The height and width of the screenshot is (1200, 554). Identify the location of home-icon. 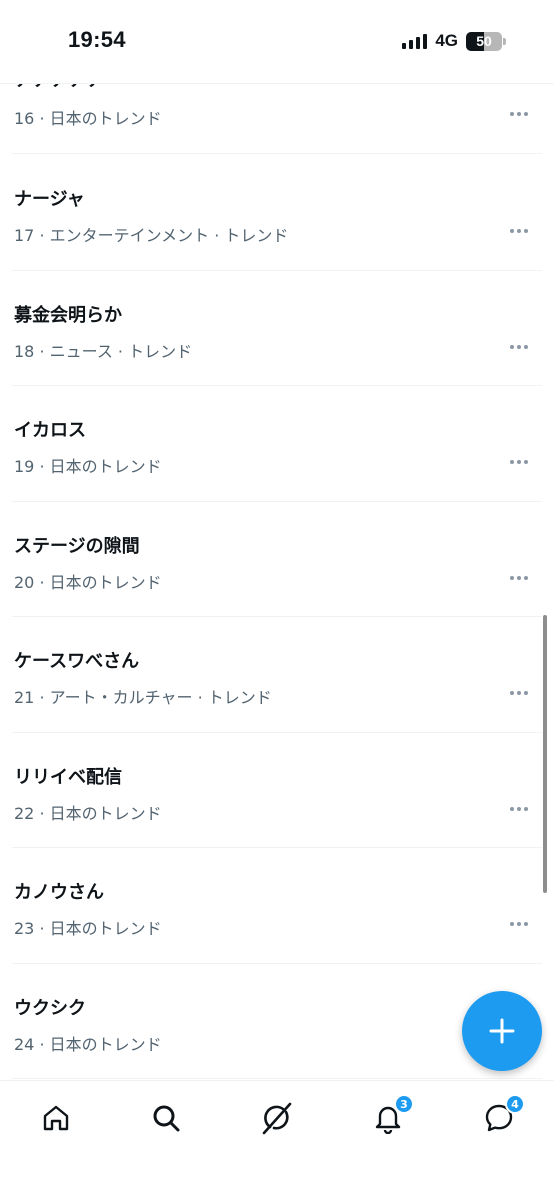
(56, 1118).